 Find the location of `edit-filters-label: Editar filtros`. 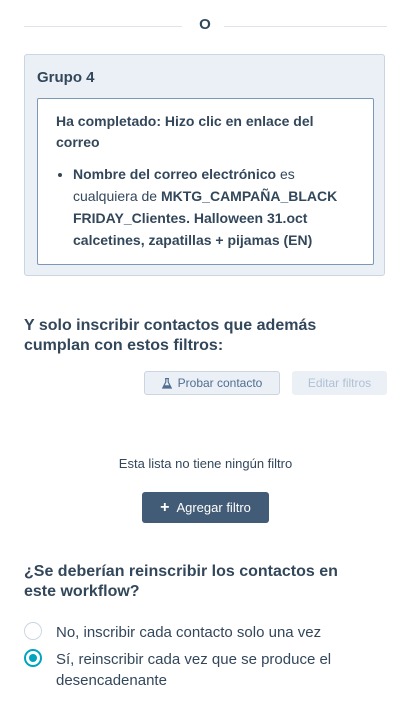

edit-filters-label: Editar filtros is located at coordinates (339, 383).